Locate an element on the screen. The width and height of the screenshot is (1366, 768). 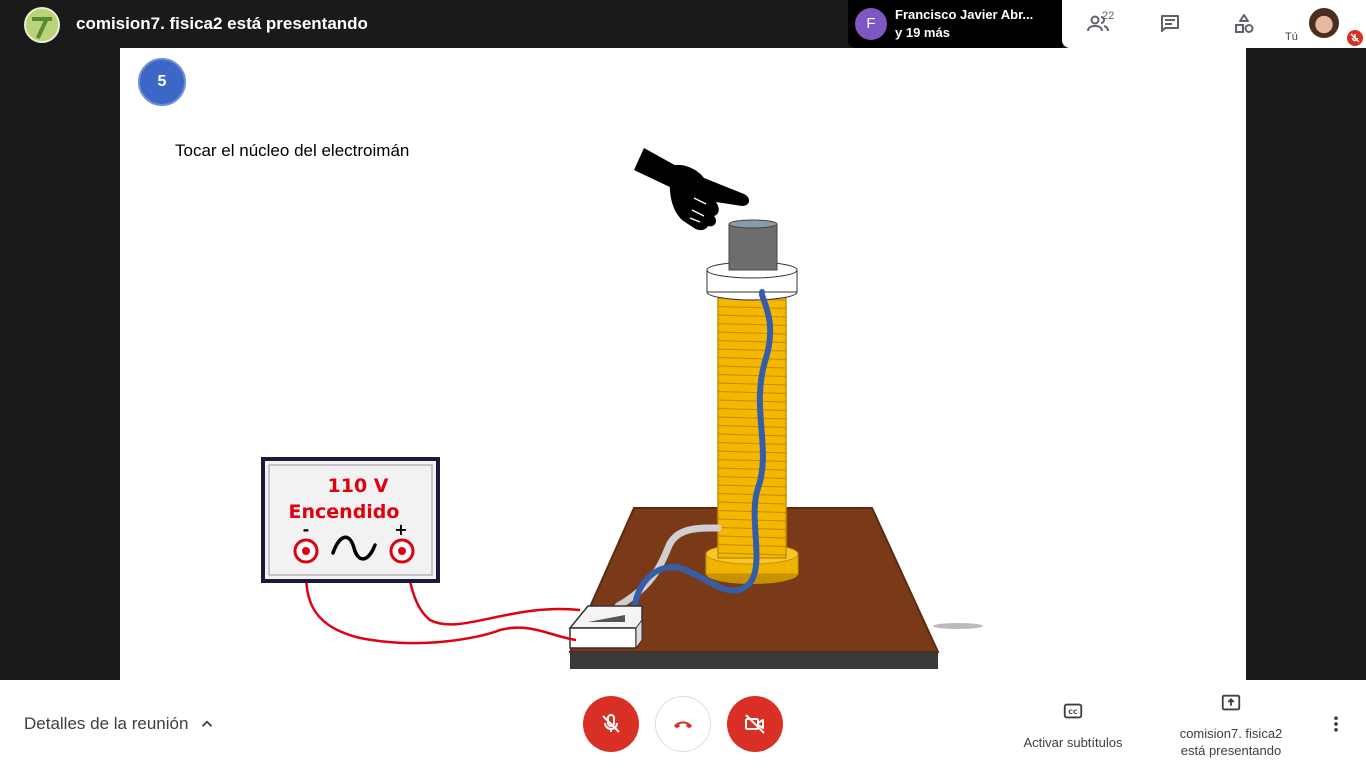
meeting-logo is located at coordinates (42, 25).